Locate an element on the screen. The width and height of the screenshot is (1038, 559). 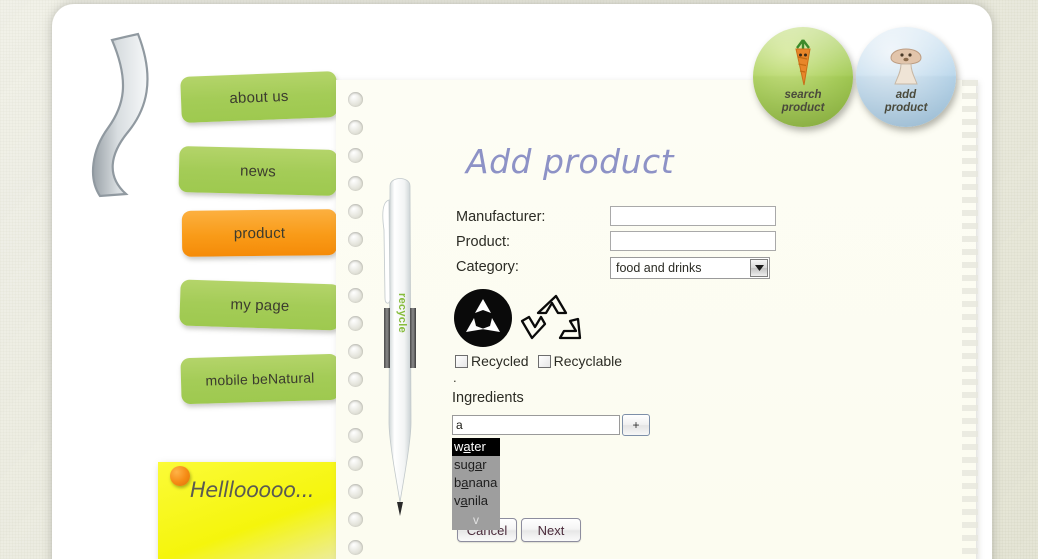
next-button: Next is located at coordinates (551, 530).